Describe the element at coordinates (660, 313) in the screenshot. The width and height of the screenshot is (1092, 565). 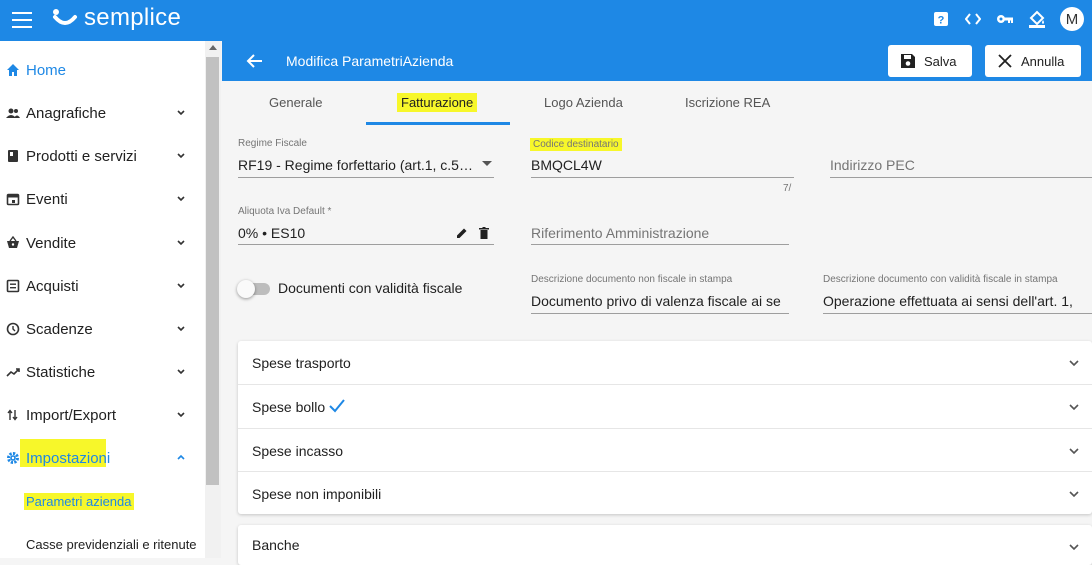
I see `desc-non-fiscale-underline` at that location.